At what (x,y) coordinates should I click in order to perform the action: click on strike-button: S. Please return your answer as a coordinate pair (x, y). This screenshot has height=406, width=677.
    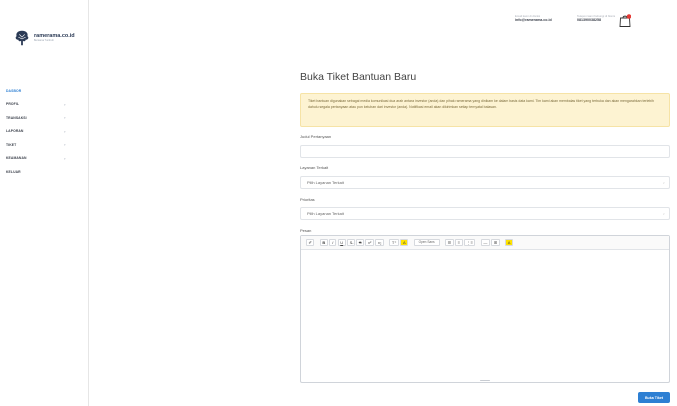
    Looking at the image, I should click on (360, 242).